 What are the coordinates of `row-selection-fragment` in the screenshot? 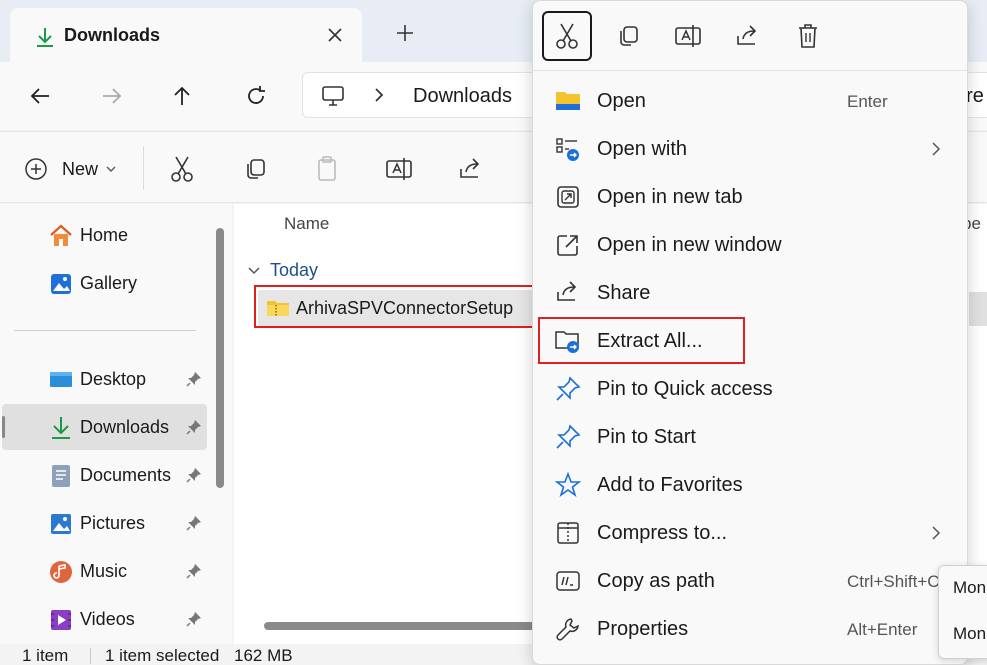 It's located at (978, 309).